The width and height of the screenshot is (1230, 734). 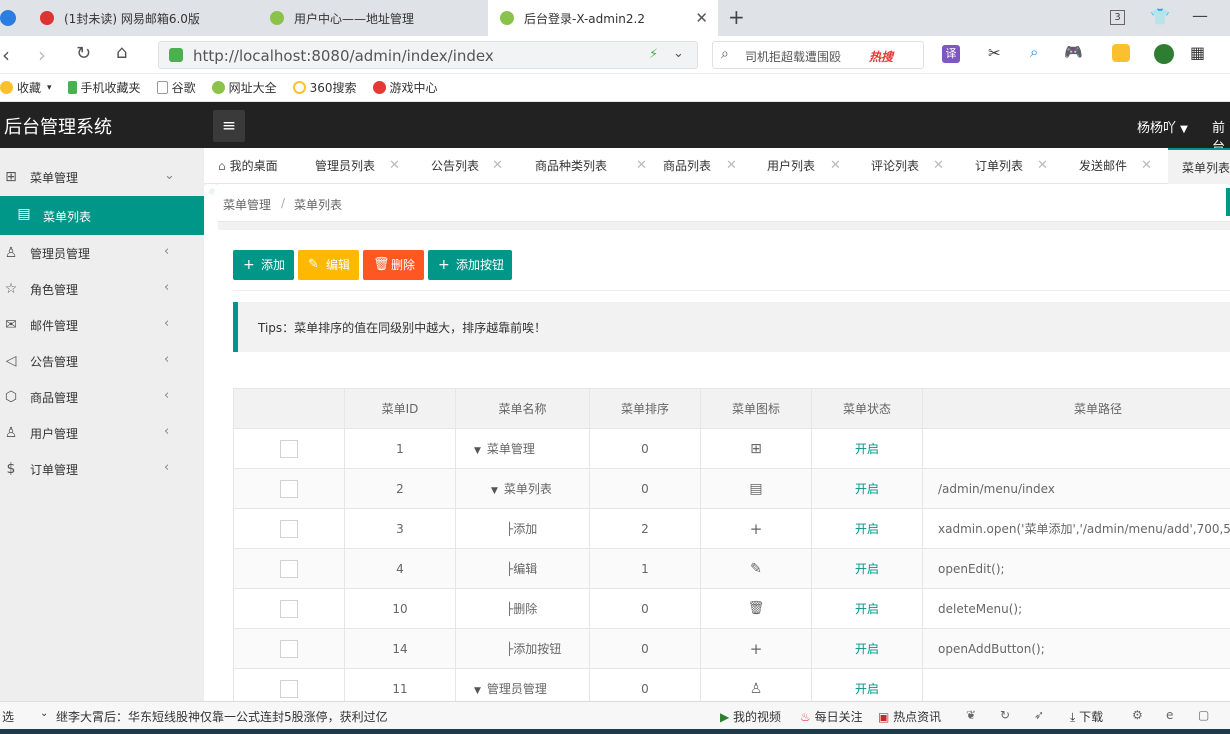 I want to click on tab-order-list: 订单列表 ✕, so click(x=1021, y=166).